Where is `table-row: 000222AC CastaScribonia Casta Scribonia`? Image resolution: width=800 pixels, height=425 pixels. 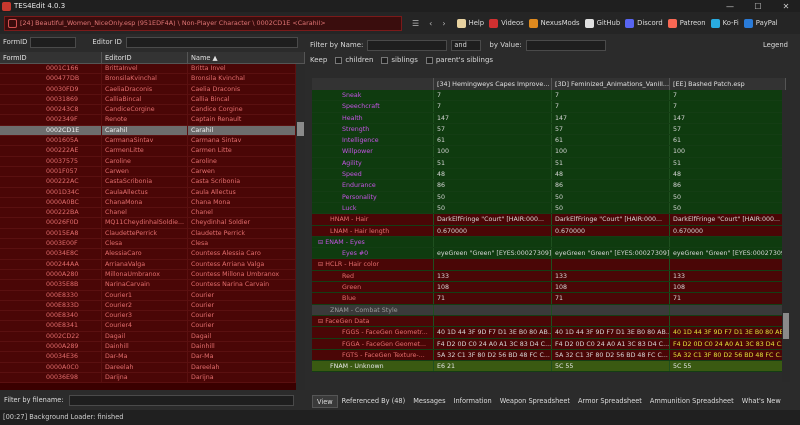 table-row: 000222AC CastaScribonia Casta Scribonia is located at coordinates (148, 182).